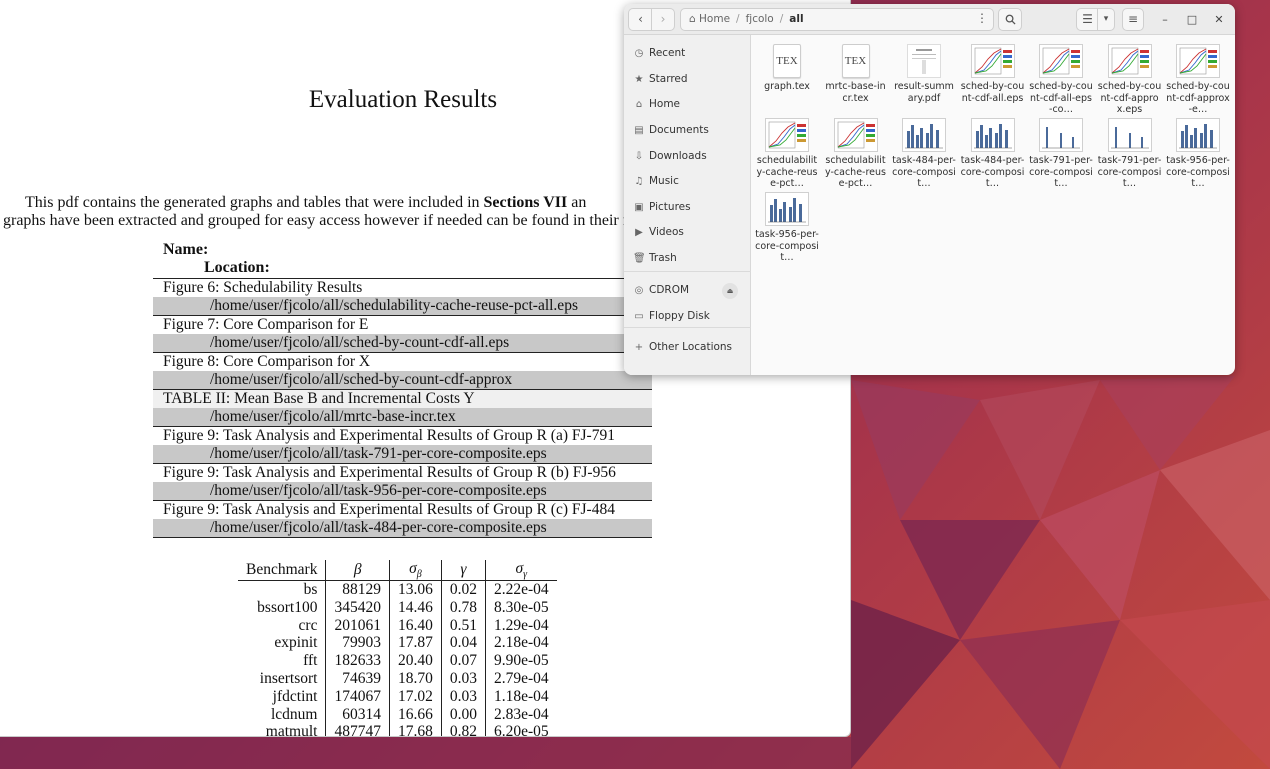 This screenshot has height=769, width=1270. I want to click on sidebar-item-label: Documents, so click(679, 130).